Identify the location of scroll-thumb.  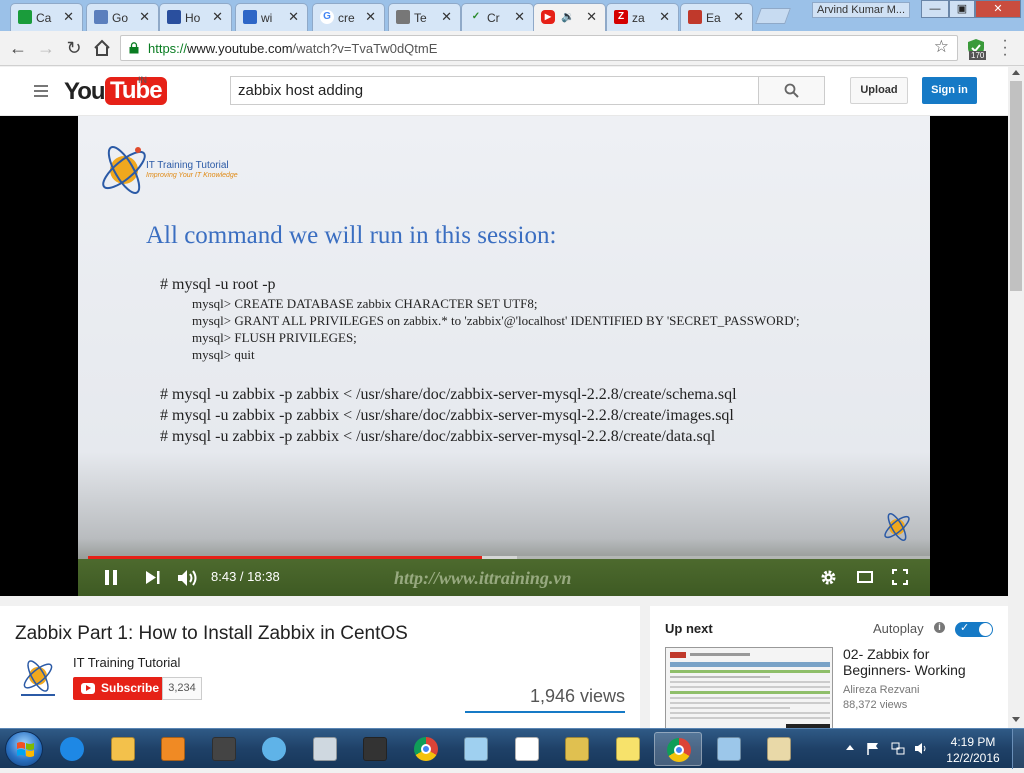
(1016, 186).